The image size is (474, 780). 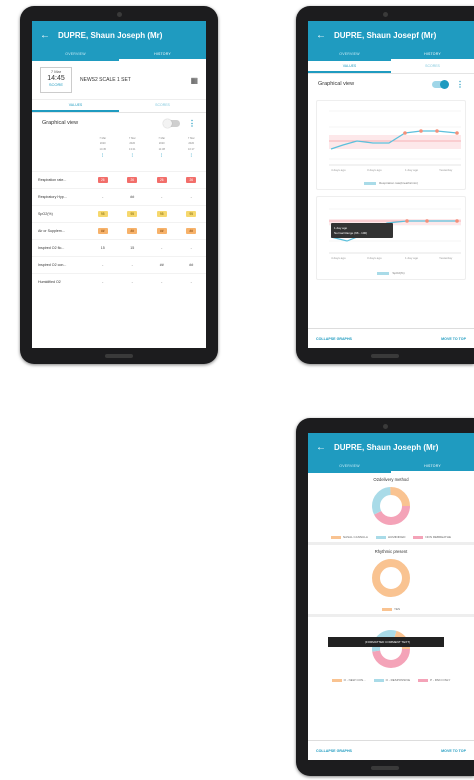 What do you see at coordinates (385, 35) in the screenshot?
I see `patient-name: DUPRE, Shaun Josepf (Mr)` at bounding box center [385, 35].